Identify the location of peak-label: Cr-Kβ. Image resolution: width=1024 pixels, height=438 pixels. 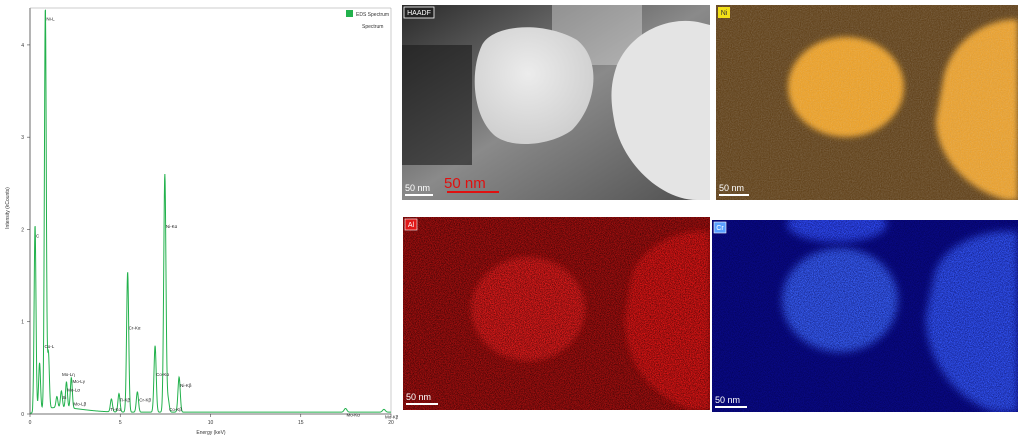
(145, 400).